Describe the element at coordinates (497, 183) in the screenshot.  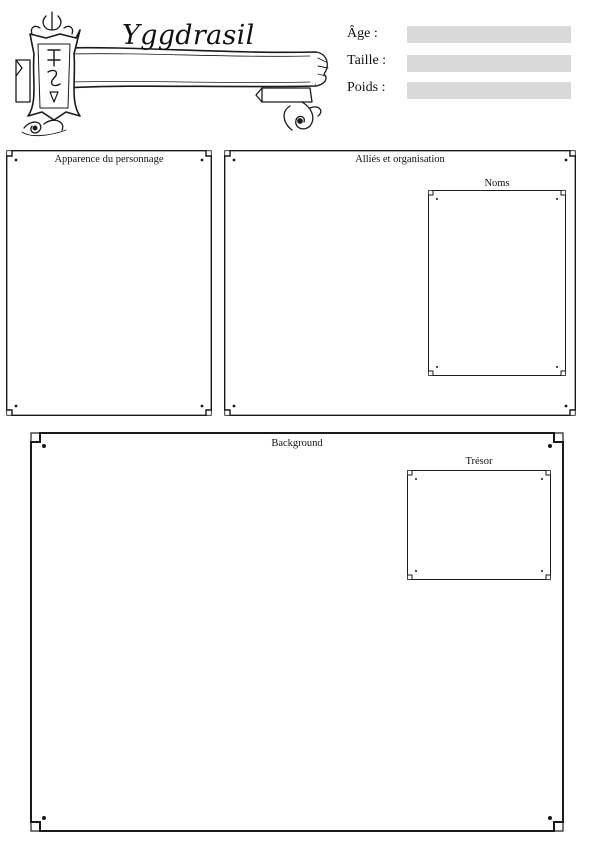
I see `names-title: Noms` at that location.